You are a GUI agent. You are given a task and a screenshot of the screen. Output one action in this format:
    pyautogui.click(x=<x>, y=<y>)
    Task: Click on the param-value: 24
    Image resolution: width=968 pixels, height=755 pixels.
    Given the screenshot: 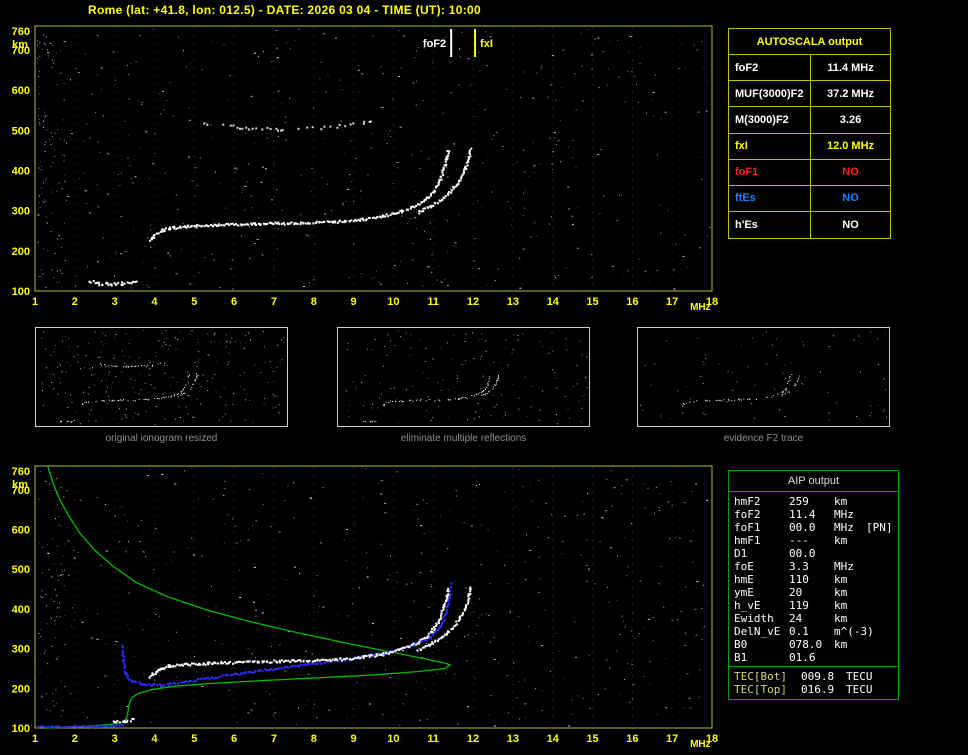 What is the action you would take?
    pyautogui.click(x=796, y=618)
    